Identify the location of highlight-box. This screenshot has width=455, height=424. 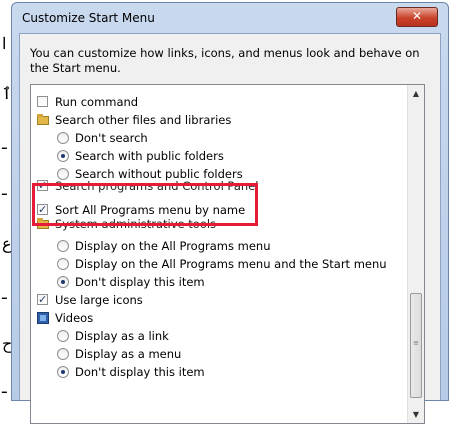
(145, 204).